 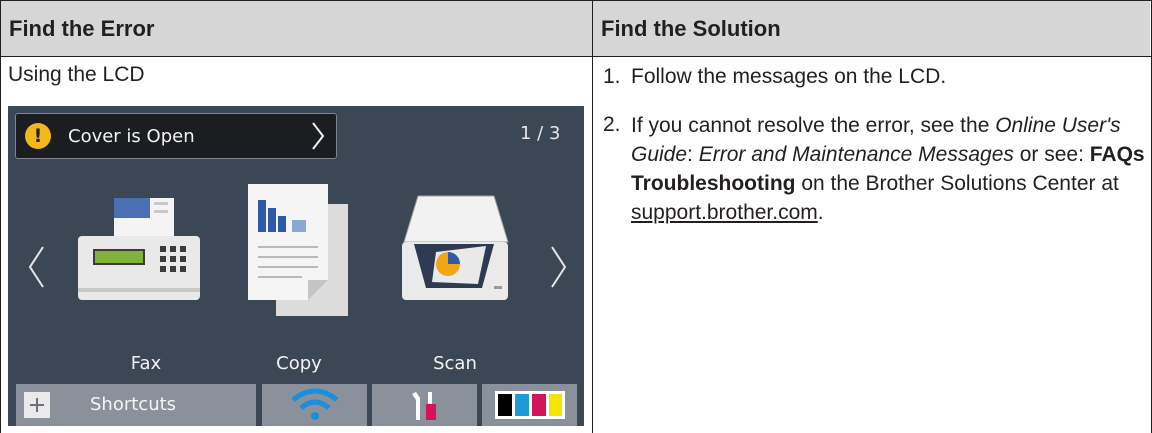 I want to click on wrench-screwdriver-icon, so click(x=424, y=406).